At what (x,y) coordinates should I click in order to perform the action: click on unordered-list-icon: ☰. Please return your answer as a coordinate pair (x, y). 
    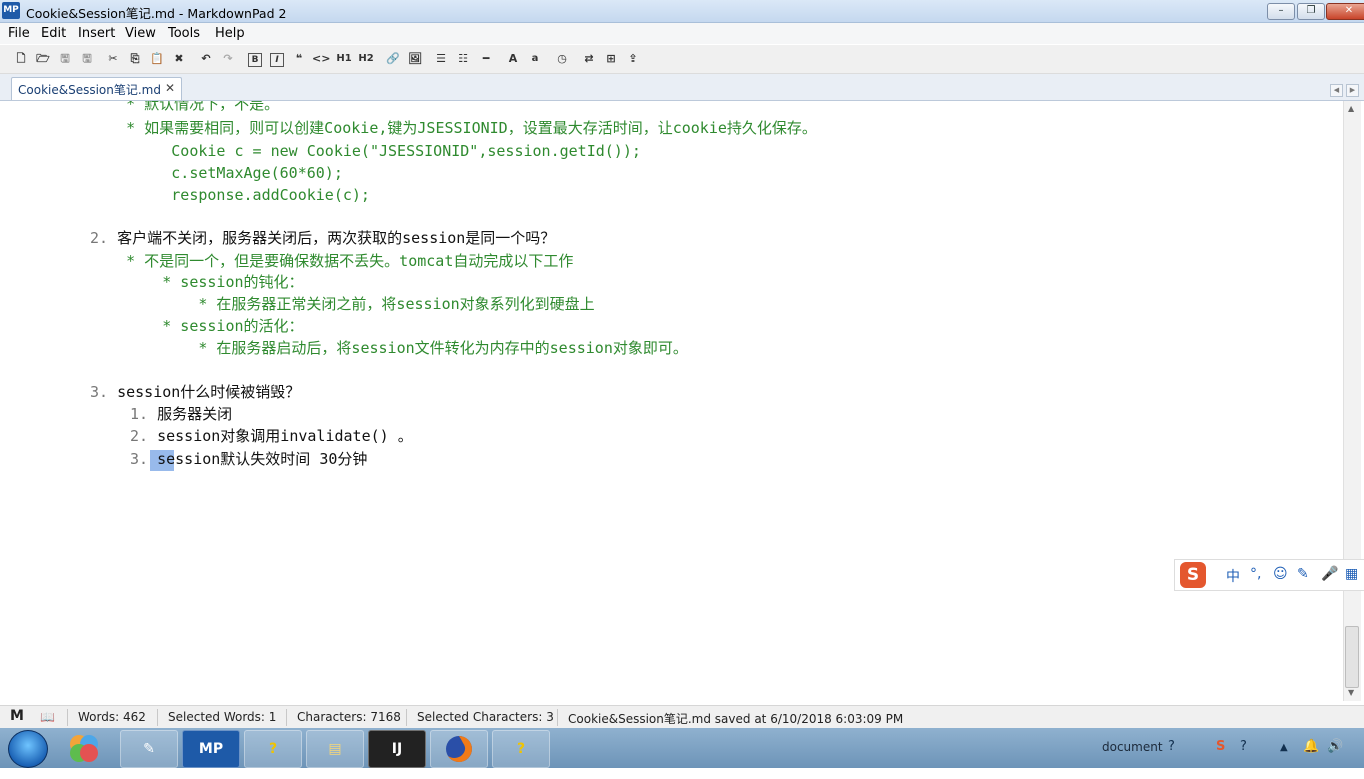
    Looking at the image, I should click on (441, 59).